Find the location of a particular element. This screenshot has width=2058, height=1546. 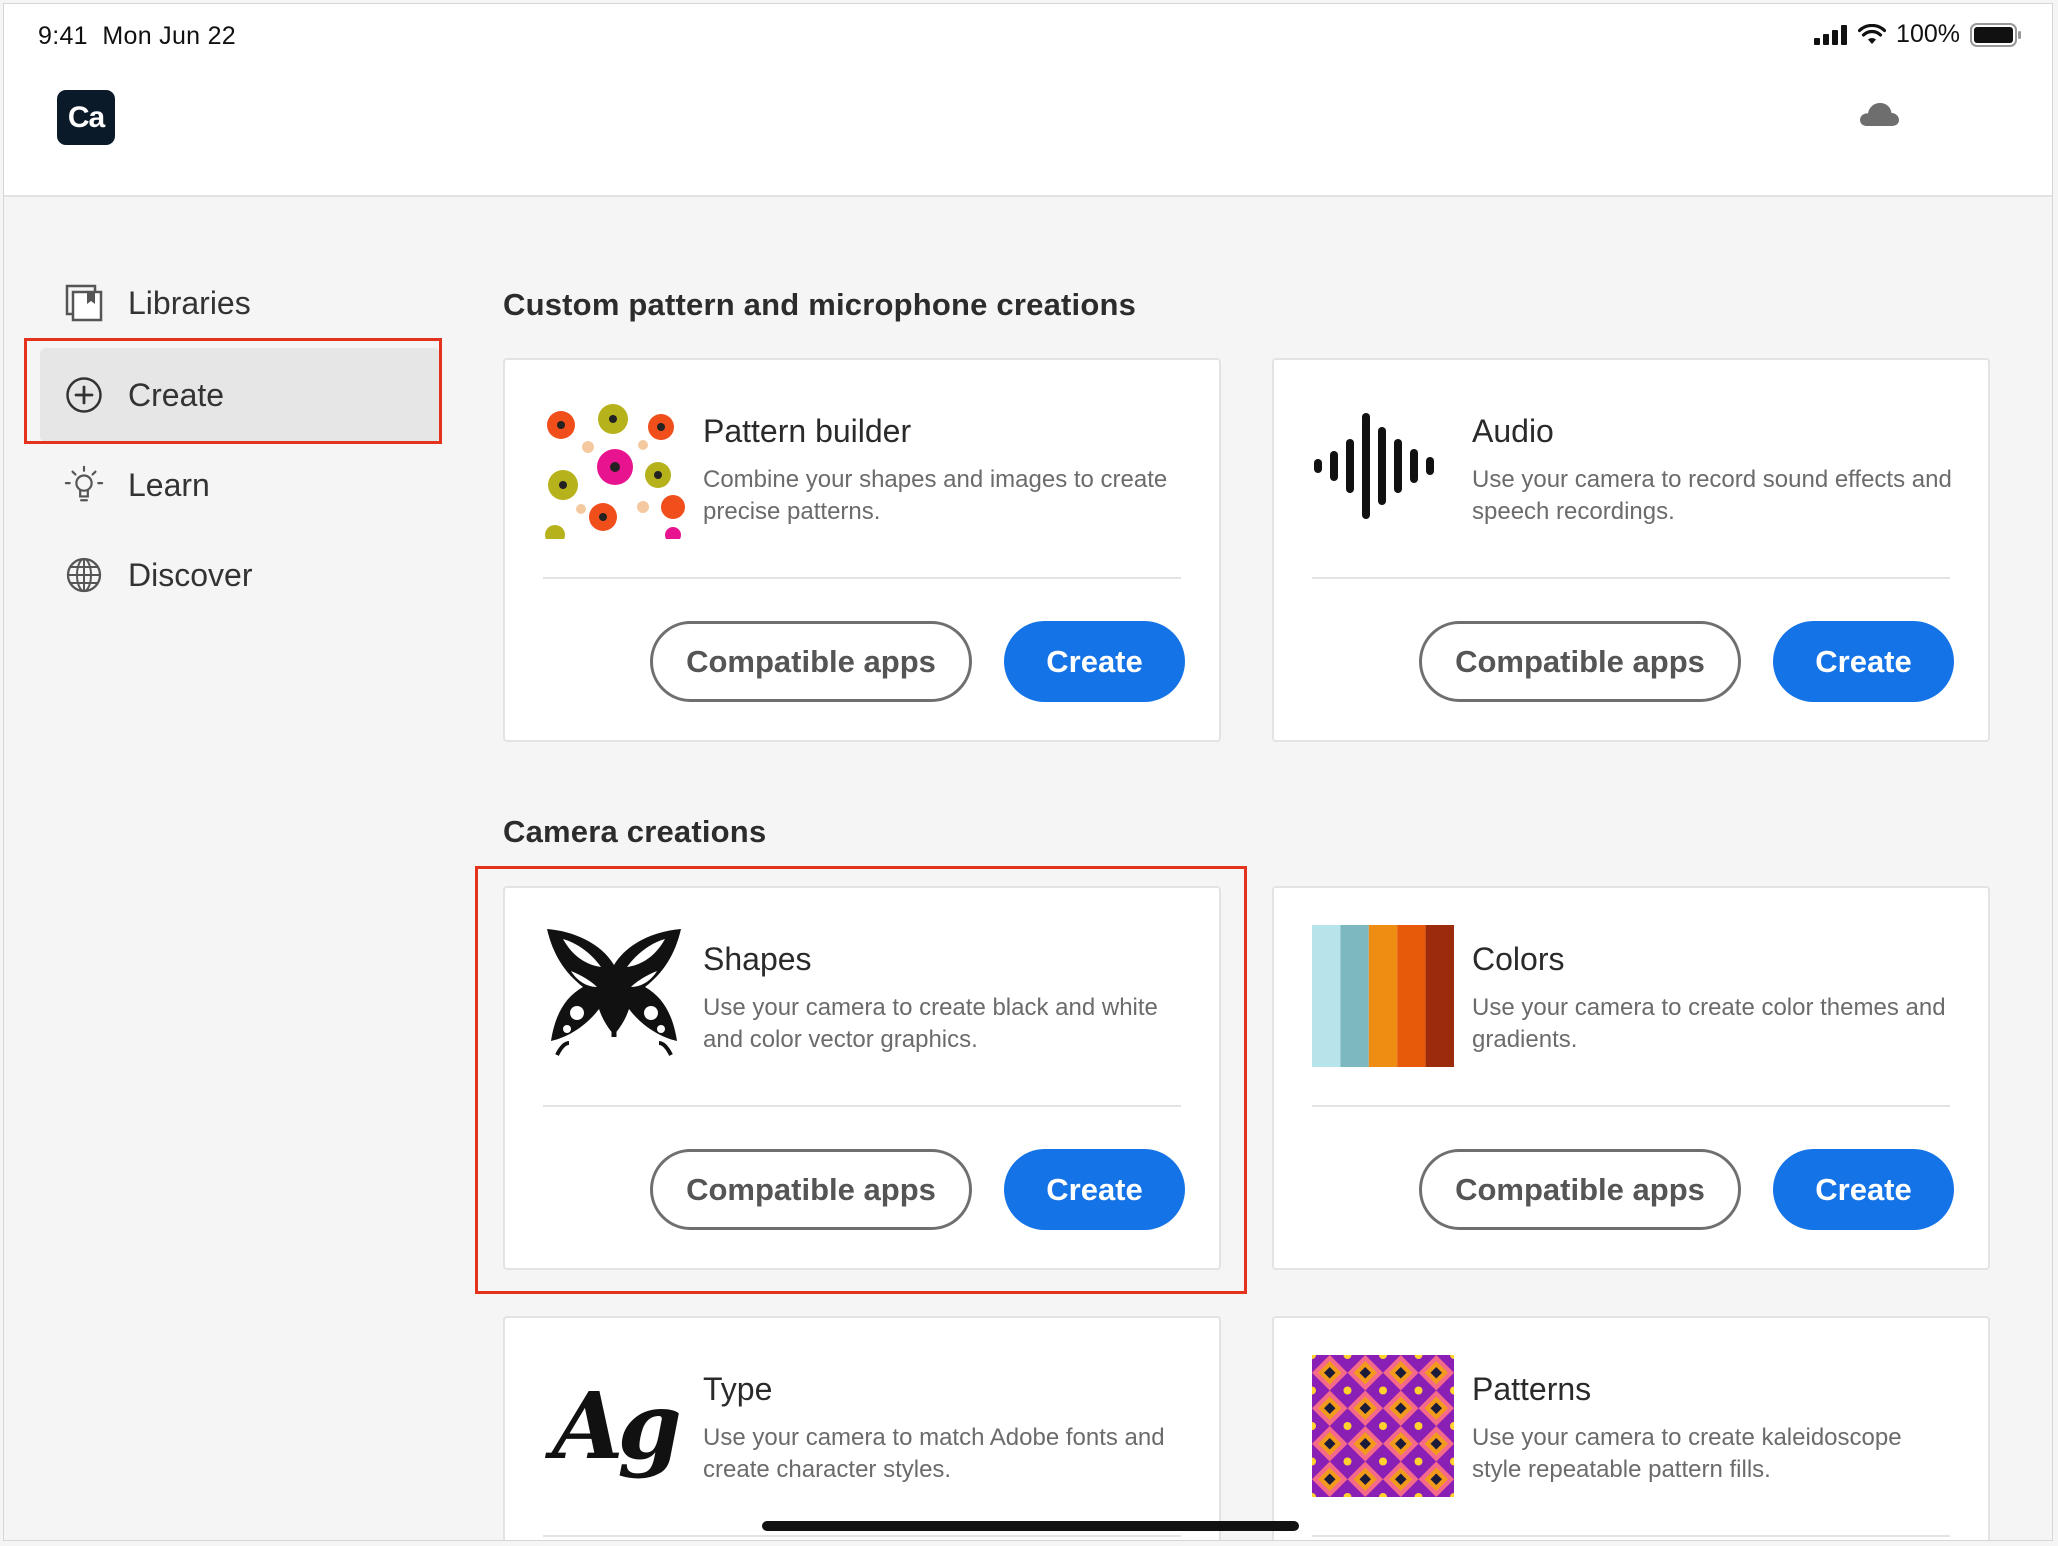

app-logo: Ca is located at coordinates (86, 117).